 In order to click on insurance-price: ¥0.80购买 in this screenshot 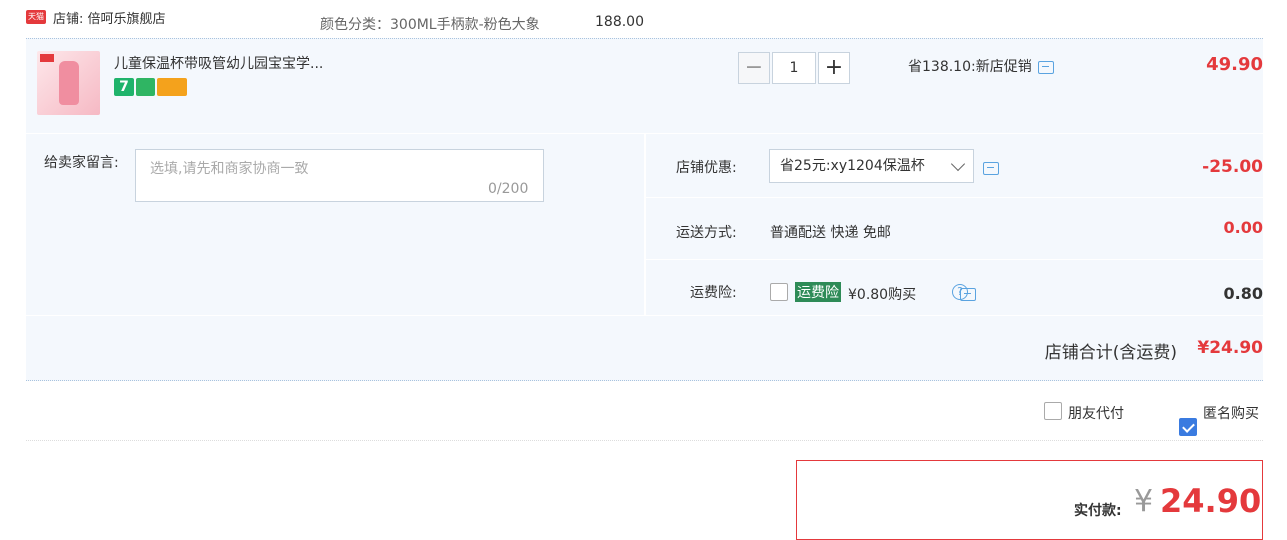, I will do `click(882, 295)`.